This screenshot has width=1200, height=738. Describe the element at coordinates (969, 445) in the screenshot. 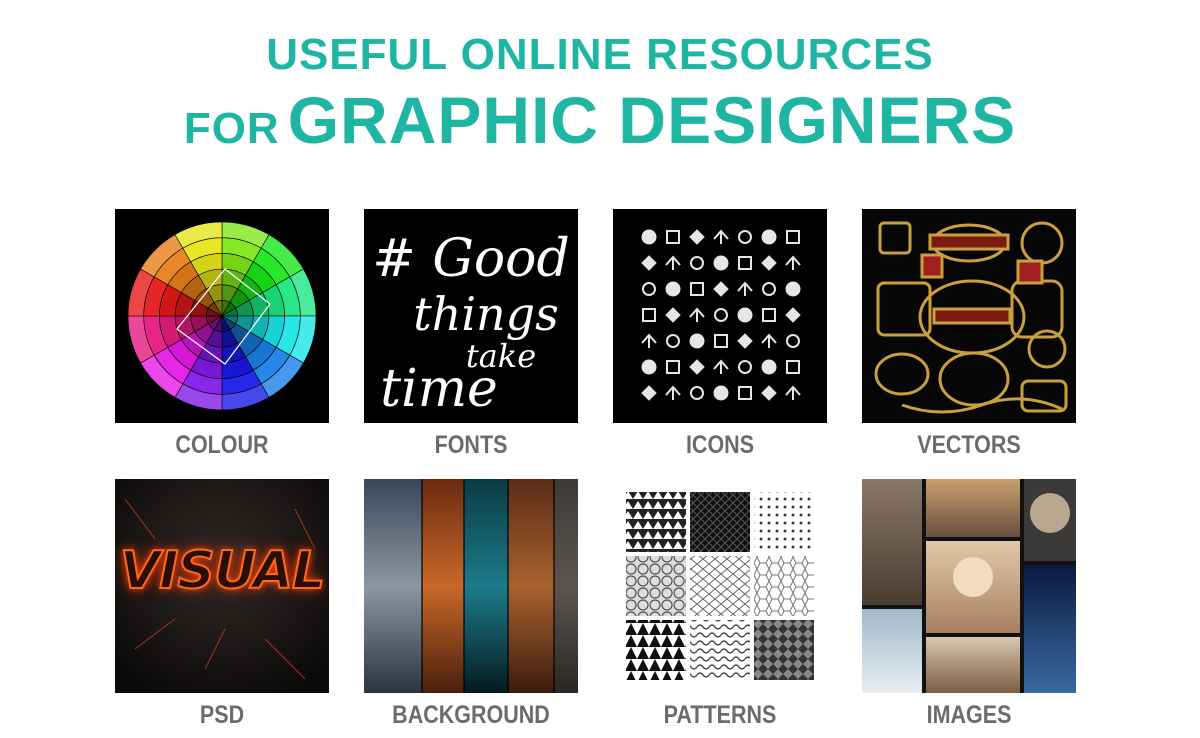

I see `label-vectors: VECTORS` at that location.